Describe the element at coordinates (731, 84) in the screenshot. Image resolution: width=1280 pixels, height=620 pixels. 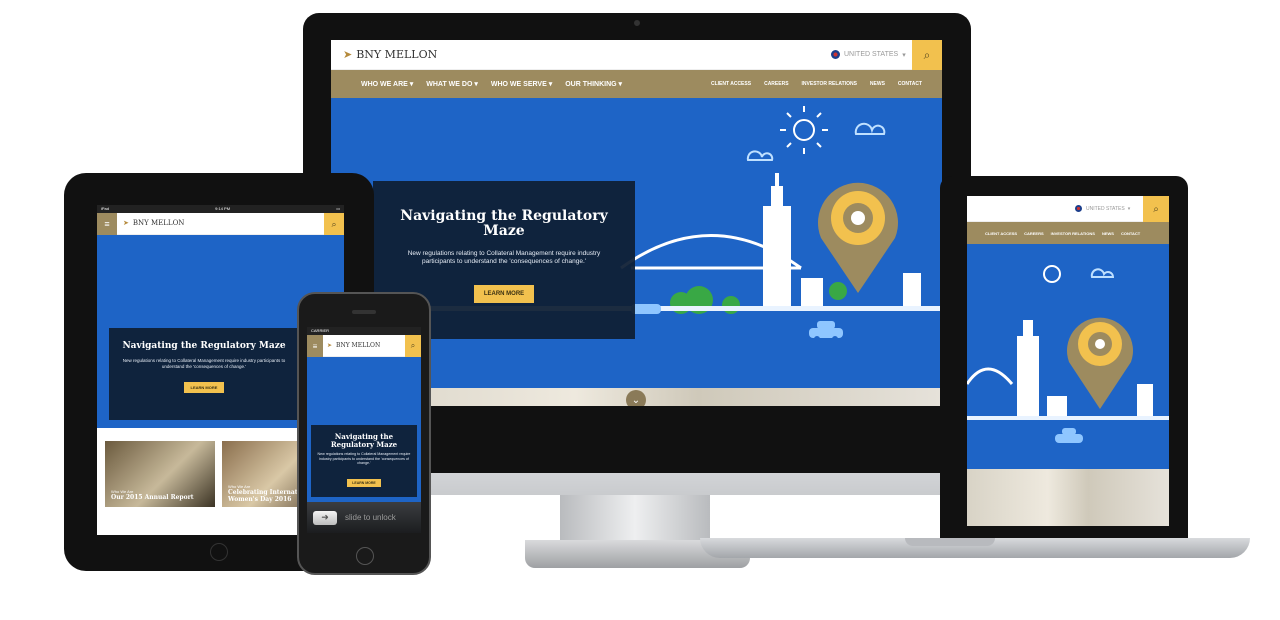
I see `nav-client-access: CLIENT ACCESS` at that location.